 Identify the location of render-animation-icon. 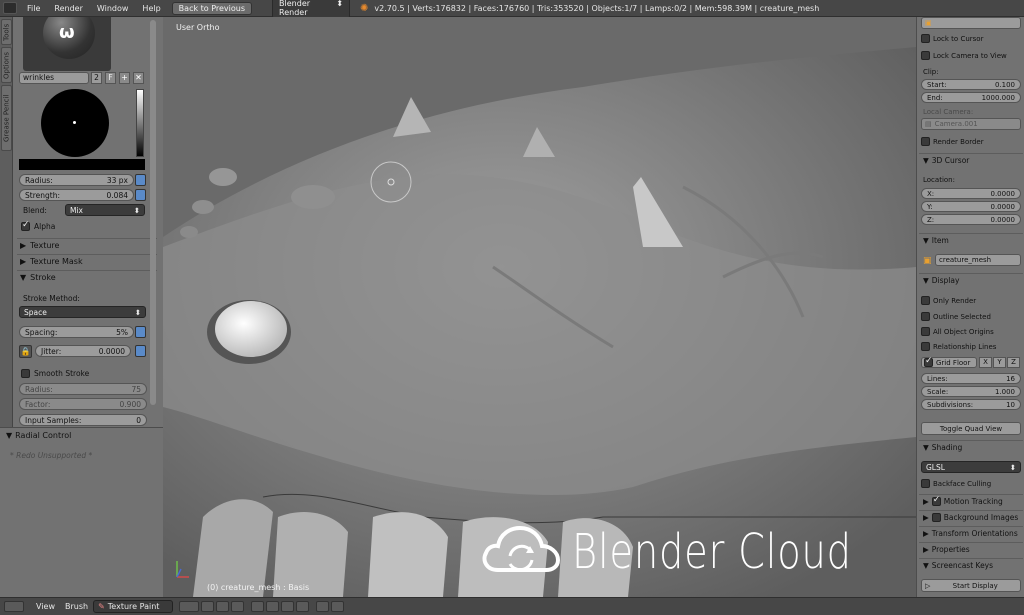
(338, 606).